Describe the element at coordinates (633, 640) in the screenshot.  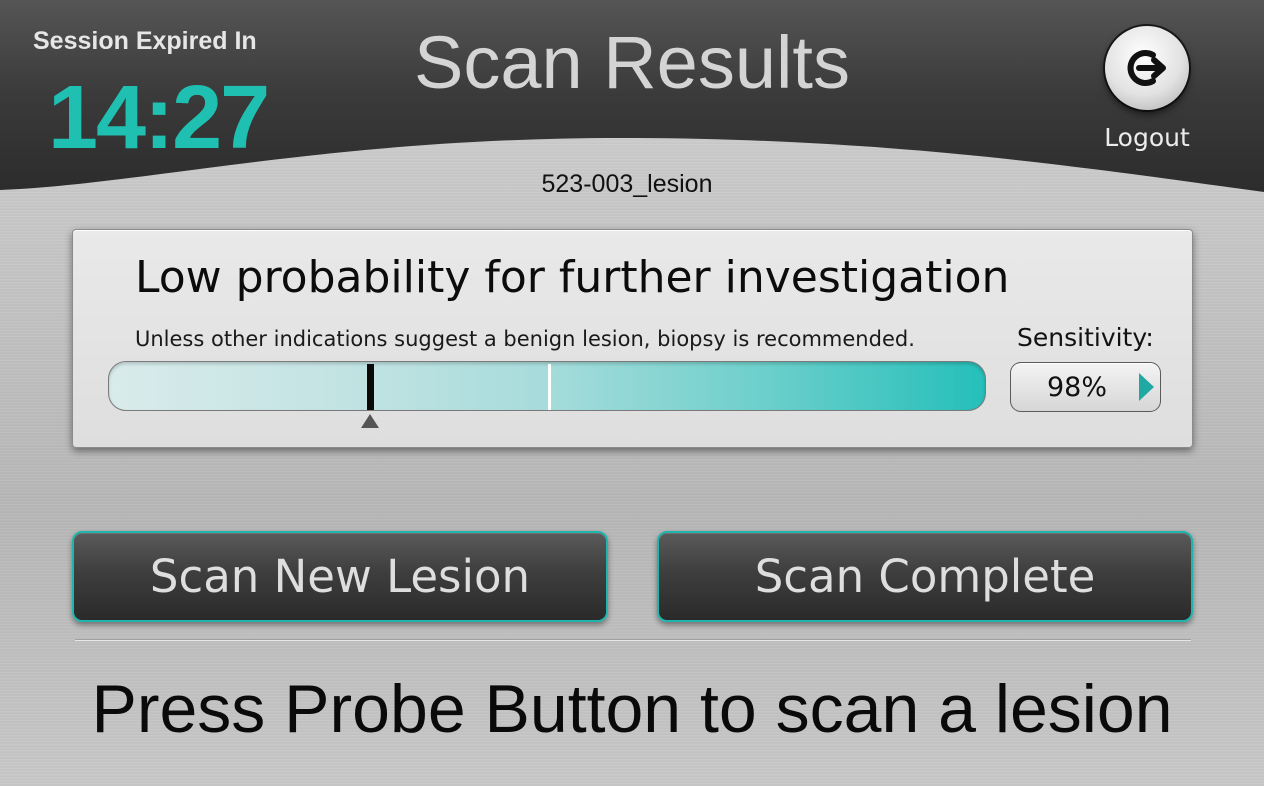
I see `divider` at that location.